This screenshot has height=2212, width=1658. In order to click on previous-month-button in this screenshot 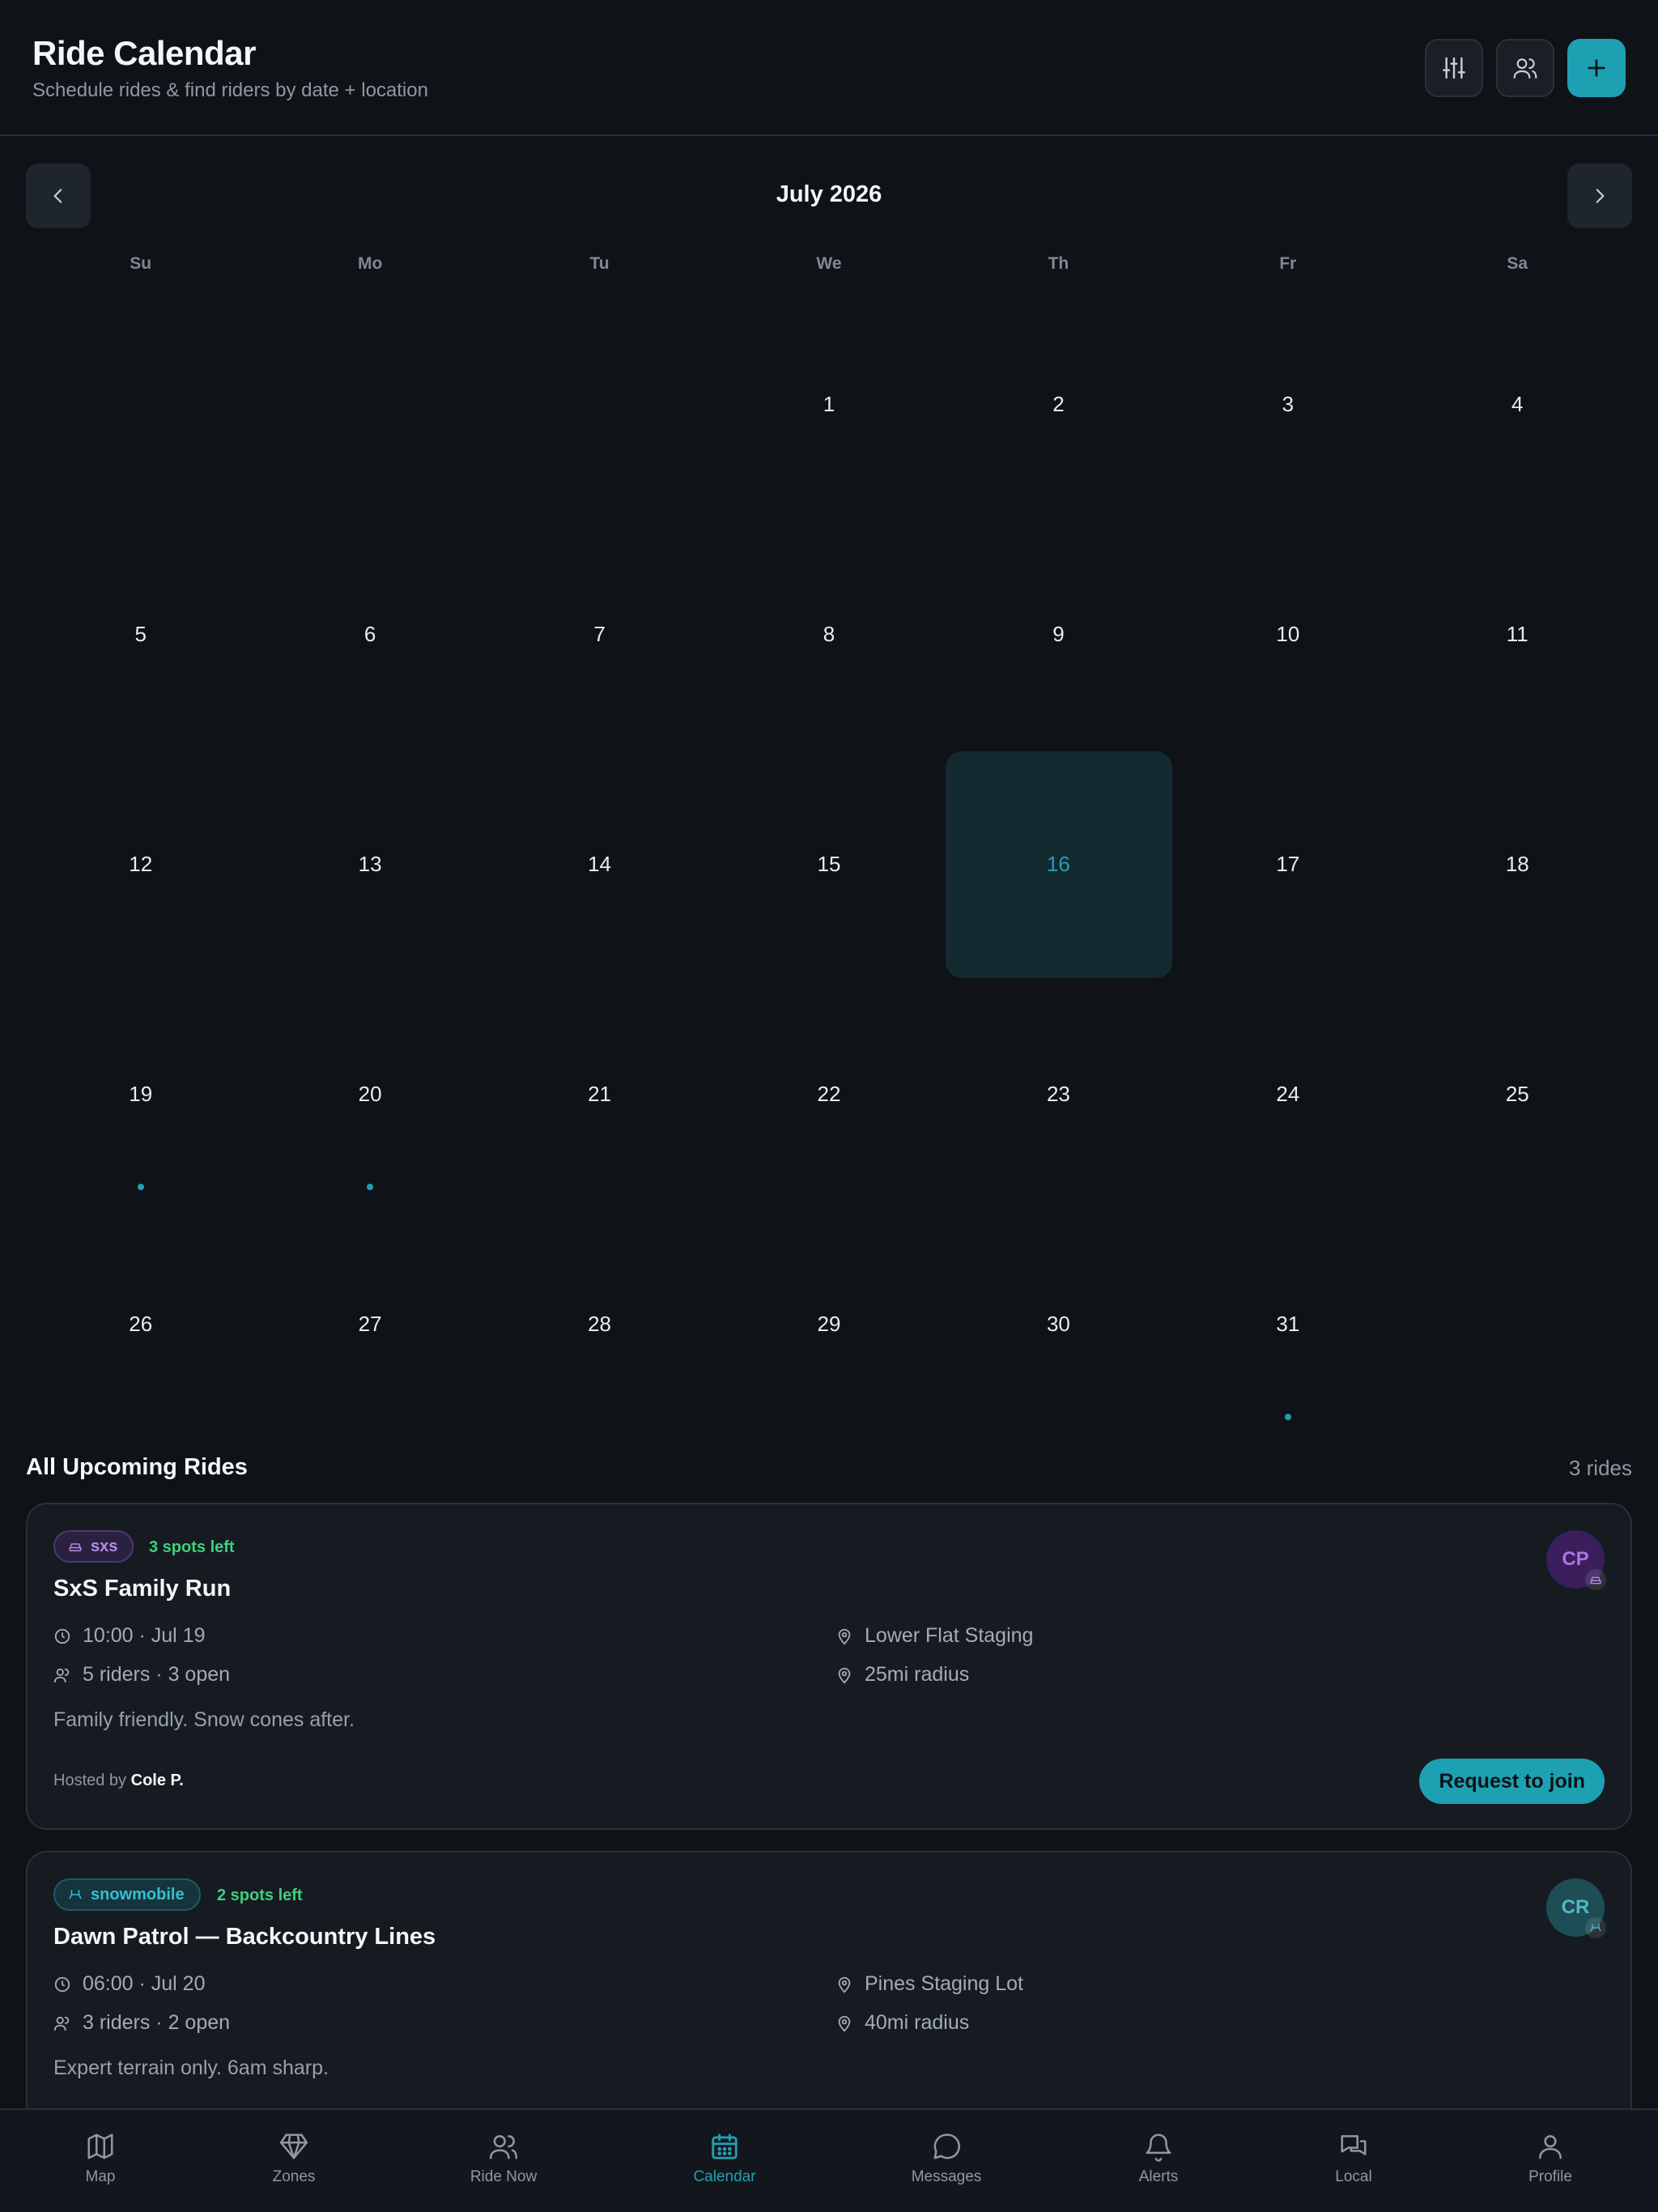, I will do `click(58, 196)`.